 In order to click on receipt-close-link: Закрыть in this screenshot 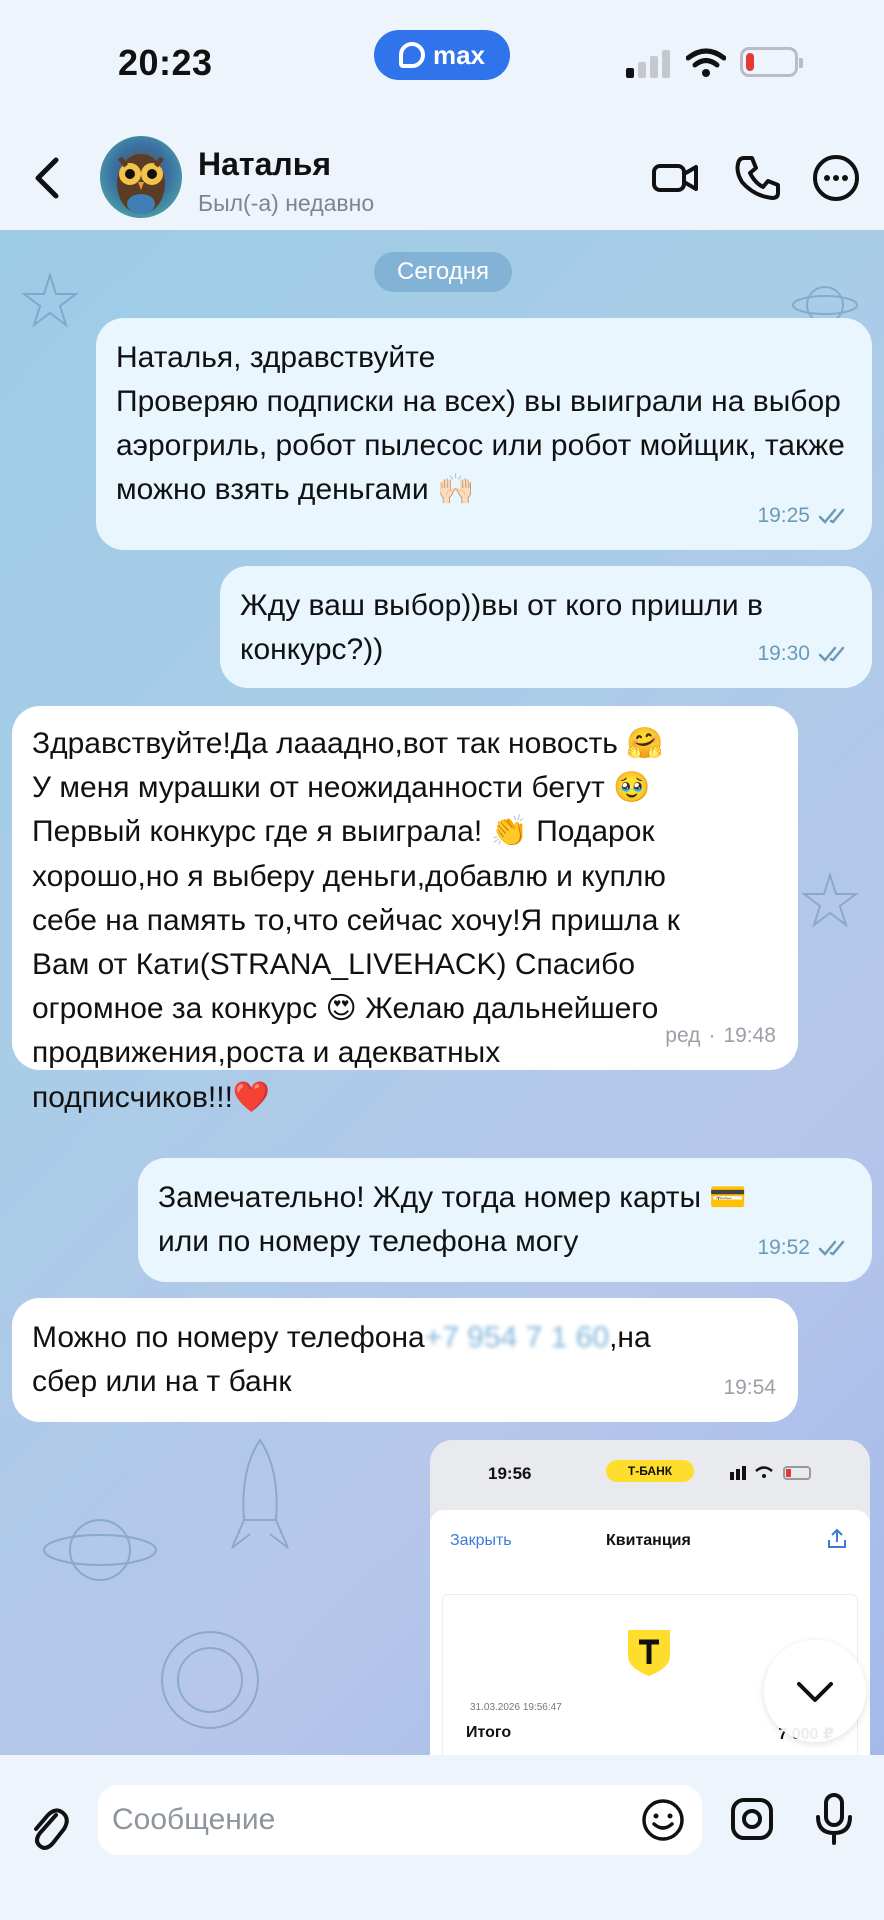, I will do `click(481, 1540)`.